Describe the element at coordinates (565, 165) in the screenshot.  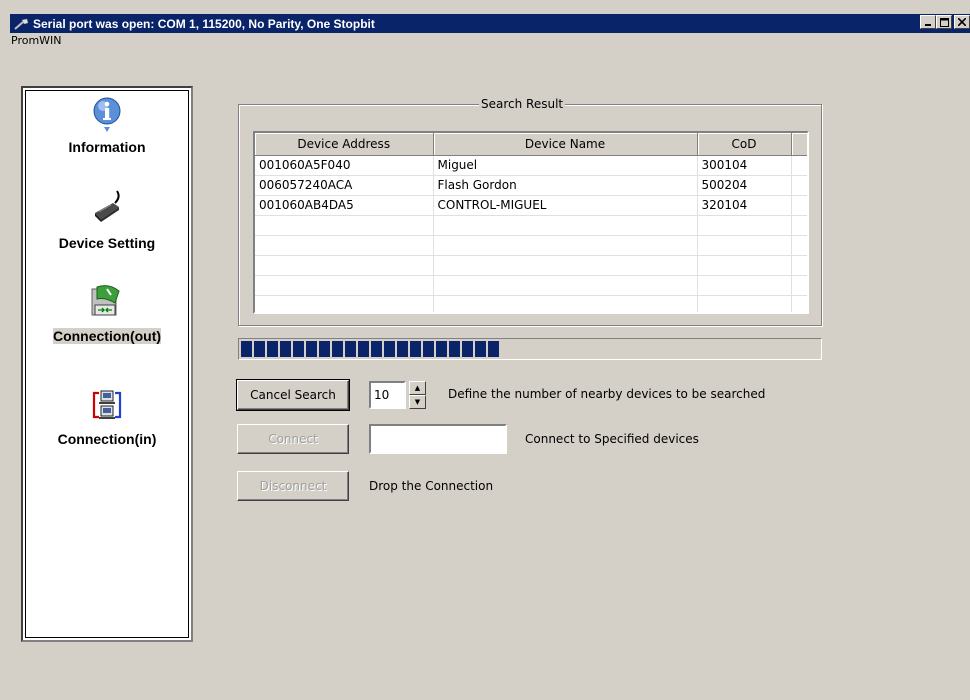
I see `cell-device-name: Miguel` at that location.